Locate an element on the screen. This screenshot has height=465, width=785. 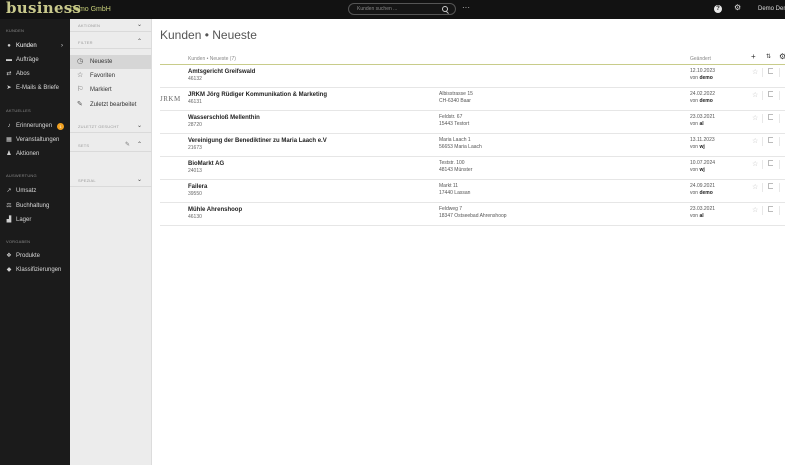
sidebar-item-label: Buchhaltung is located at coordinates (33, 206).